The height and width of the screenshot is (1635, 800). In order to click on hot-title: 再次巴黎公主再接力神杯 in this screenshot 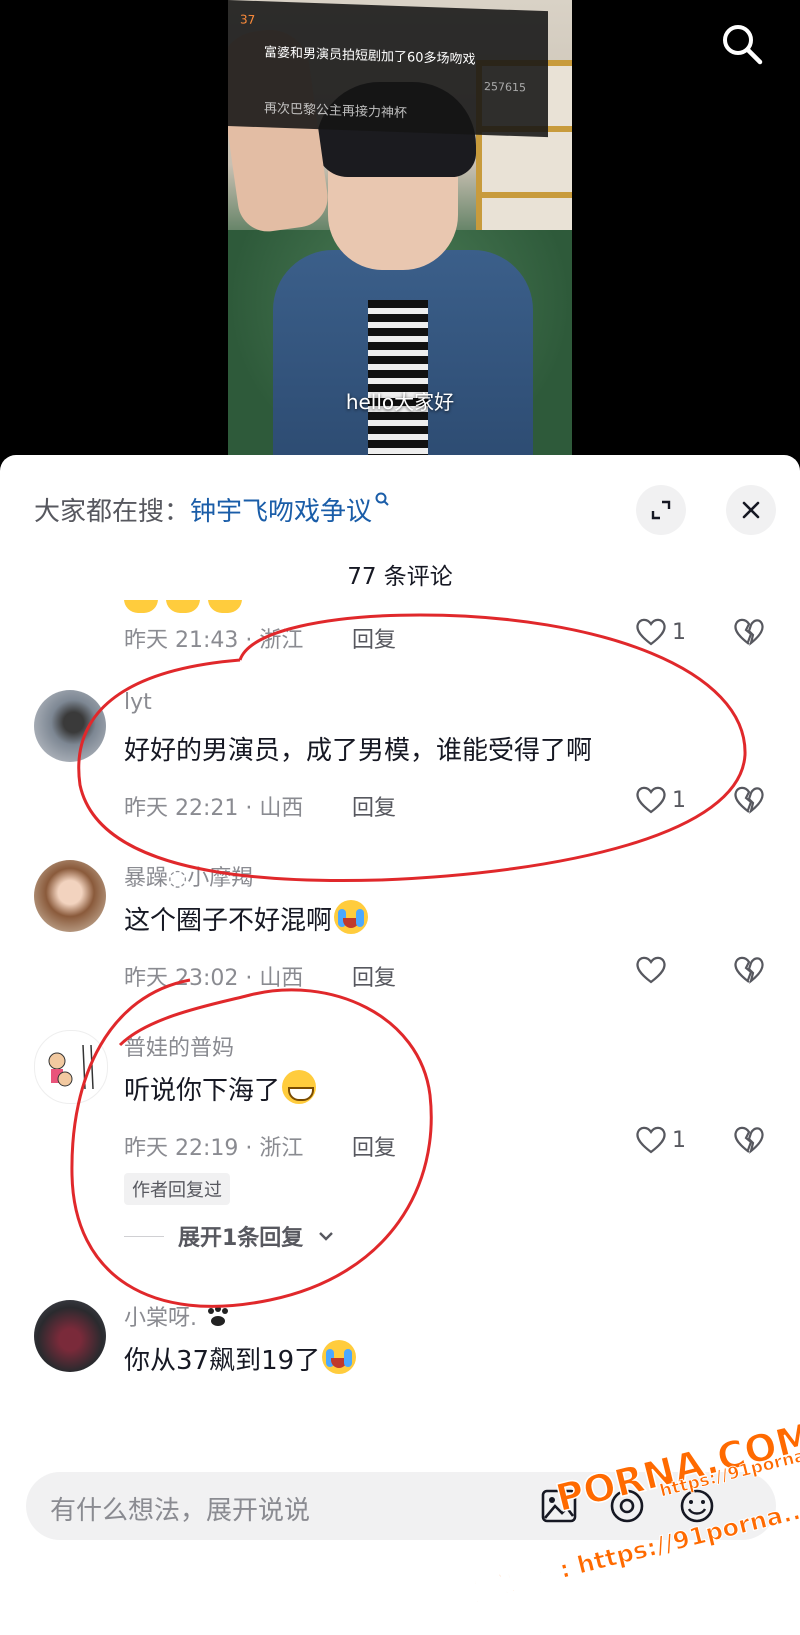, I will do `click(336, 111)`.